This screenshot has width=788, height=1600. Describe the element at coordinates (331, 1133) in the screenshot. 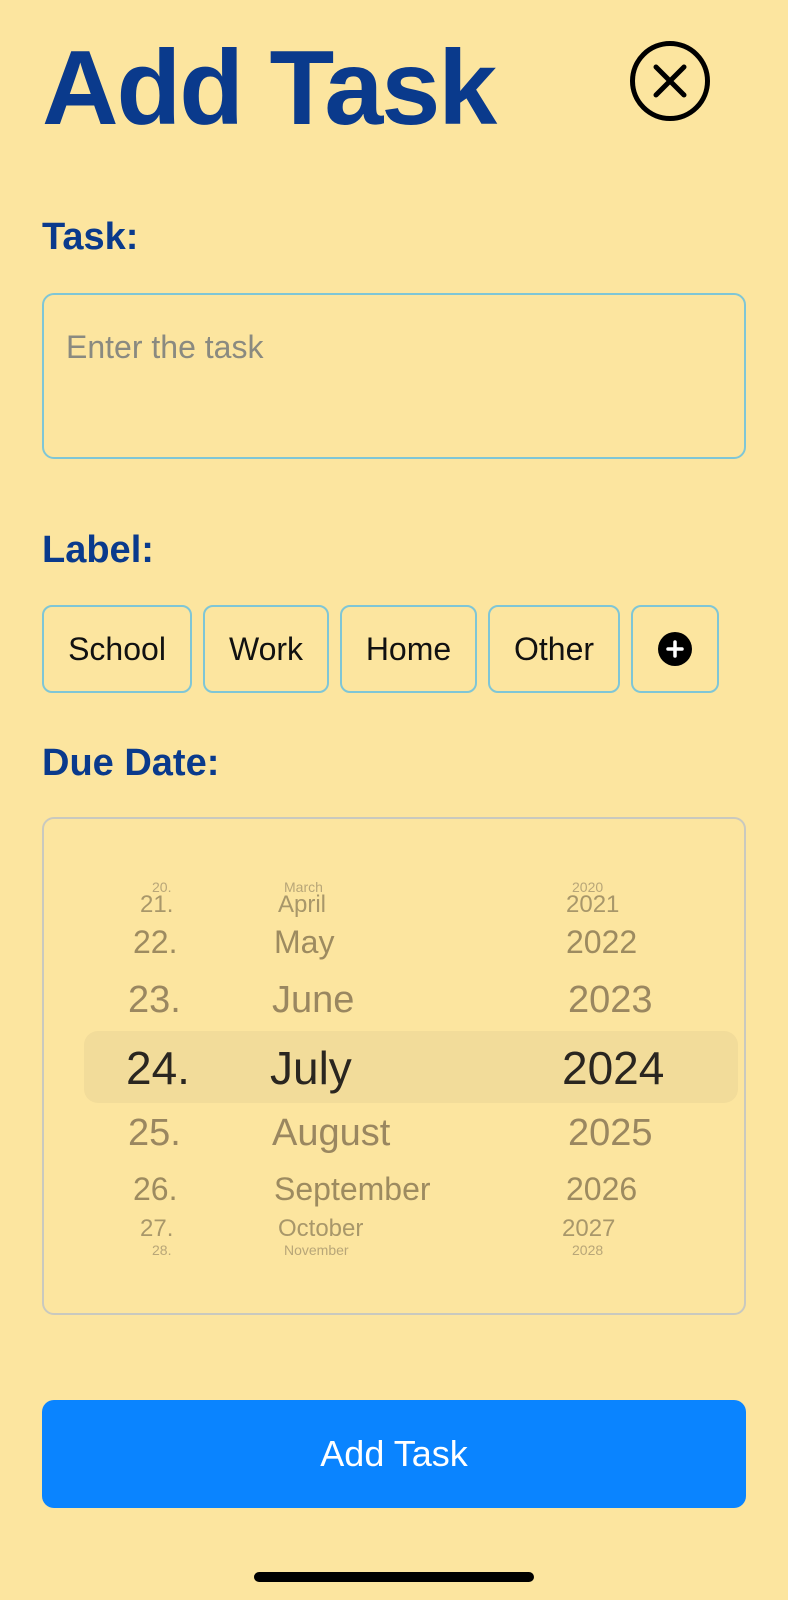

I see `picker-month: August` at that location.